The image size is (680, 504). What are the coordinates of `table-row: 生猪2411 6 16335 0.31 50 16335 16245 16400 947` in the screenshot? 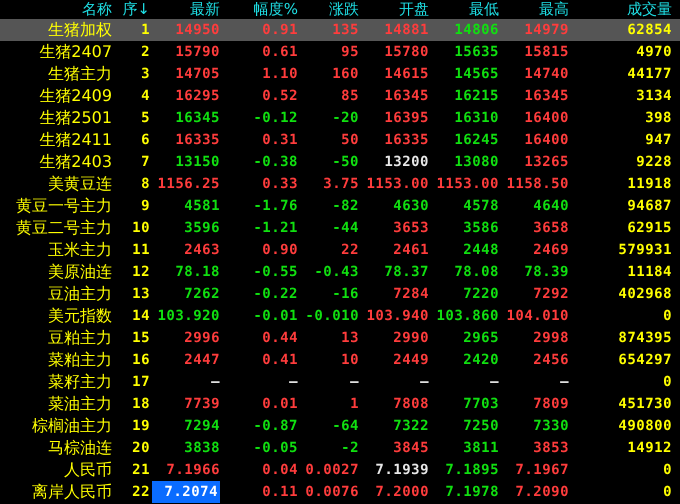 It's located at (340, 140).